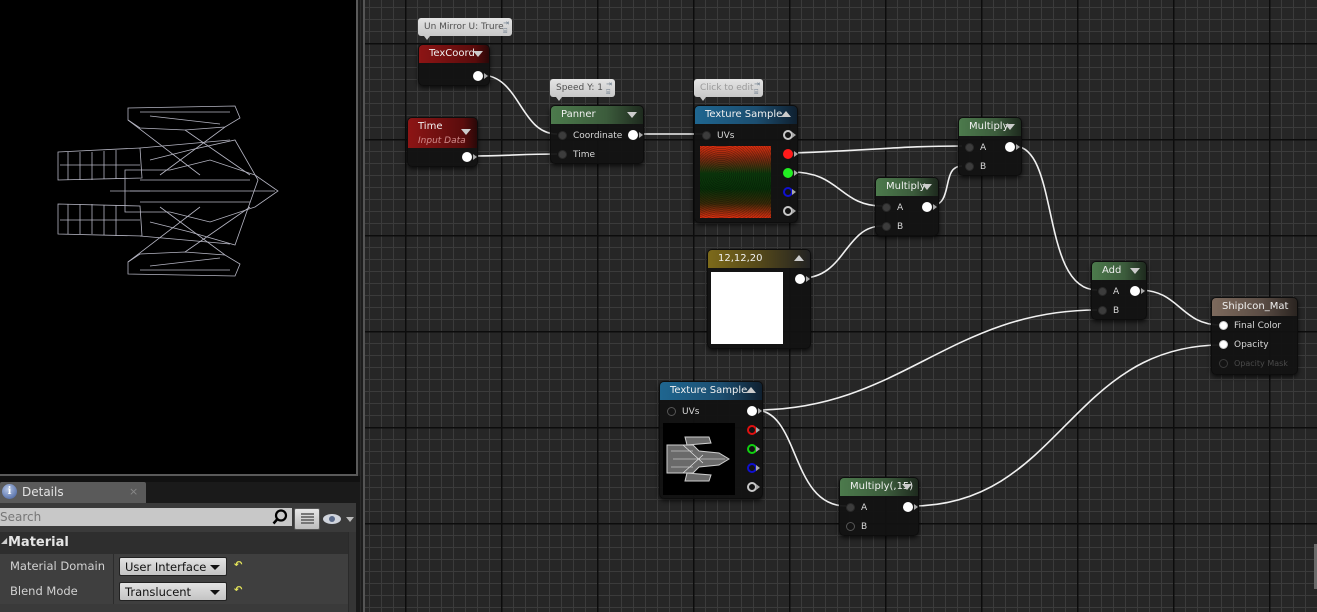  Describe the element at coordinates (1244, 345) in the screenshot. I see `input-pin-opacity: Opacity` at that location.